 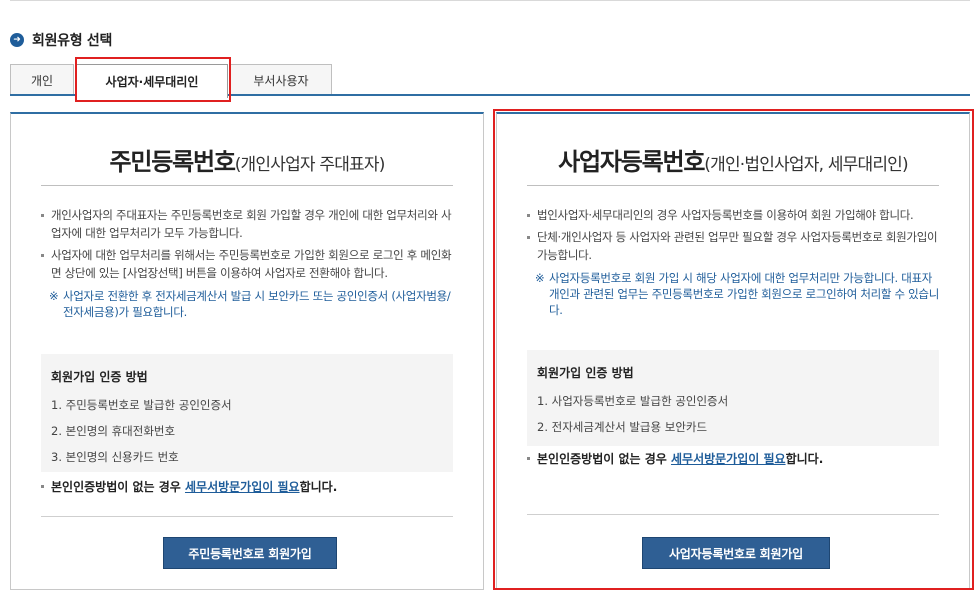 I want to click on panel-heading-main: 사업자등록번호, so click(x=631, y=162).